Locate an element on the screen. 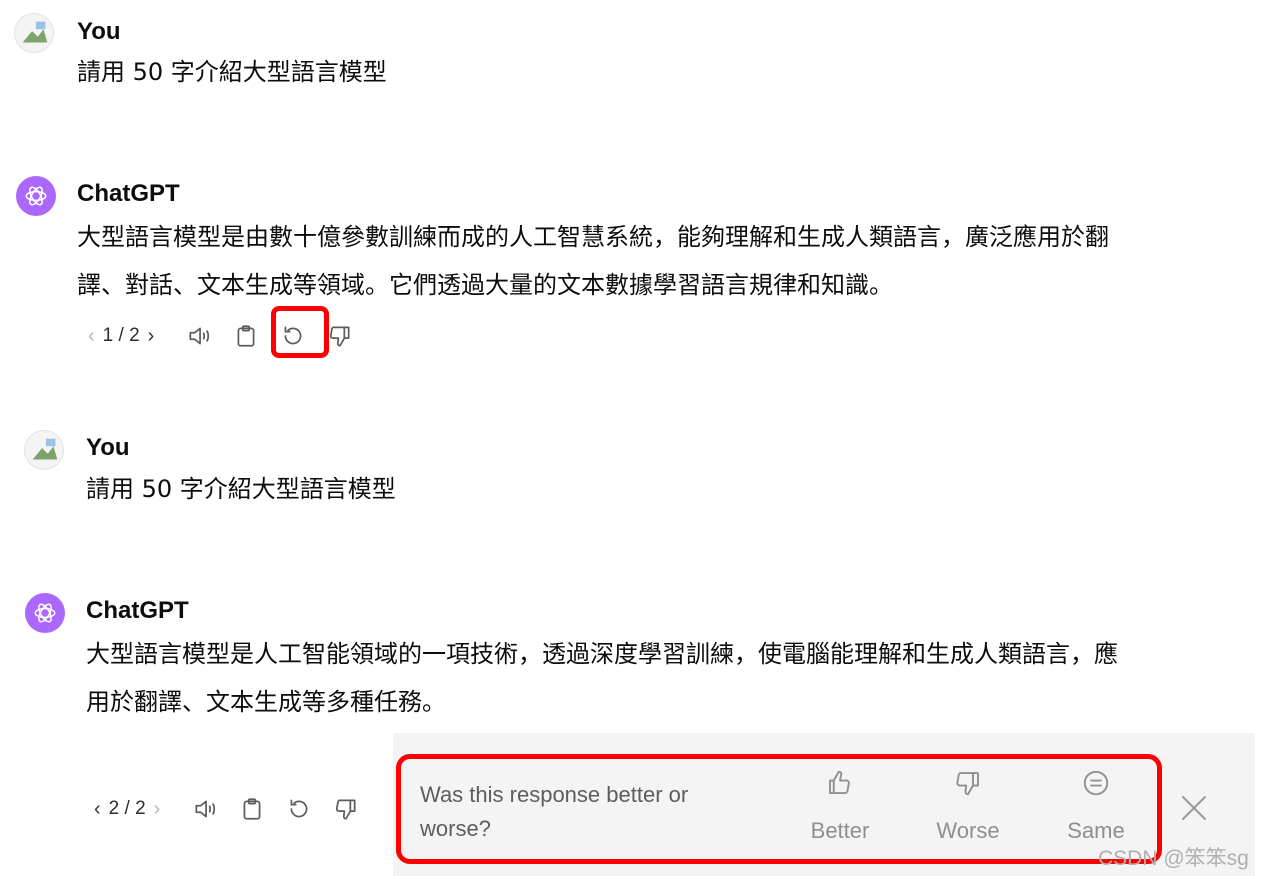  close-icon is located at coordinates (1194, 808).